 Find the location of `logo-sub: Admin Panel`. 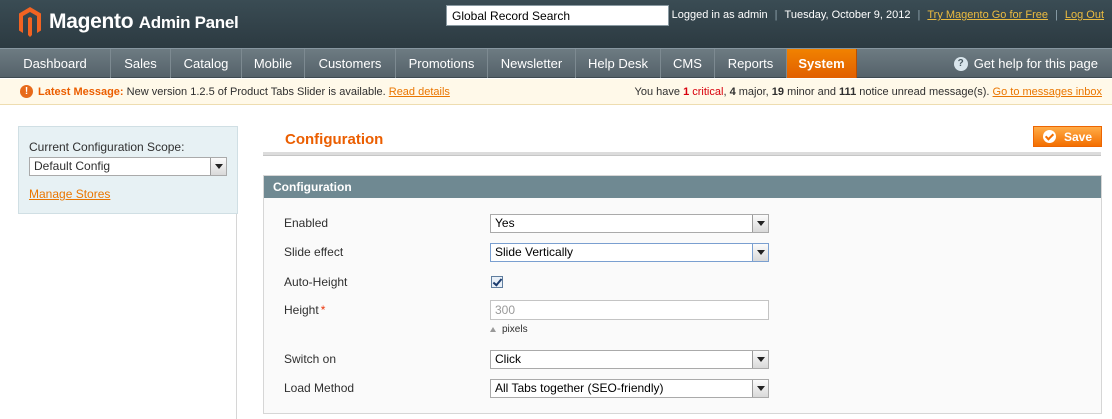

logo-sub: Admin Panel is located at coordinates (188, 22).